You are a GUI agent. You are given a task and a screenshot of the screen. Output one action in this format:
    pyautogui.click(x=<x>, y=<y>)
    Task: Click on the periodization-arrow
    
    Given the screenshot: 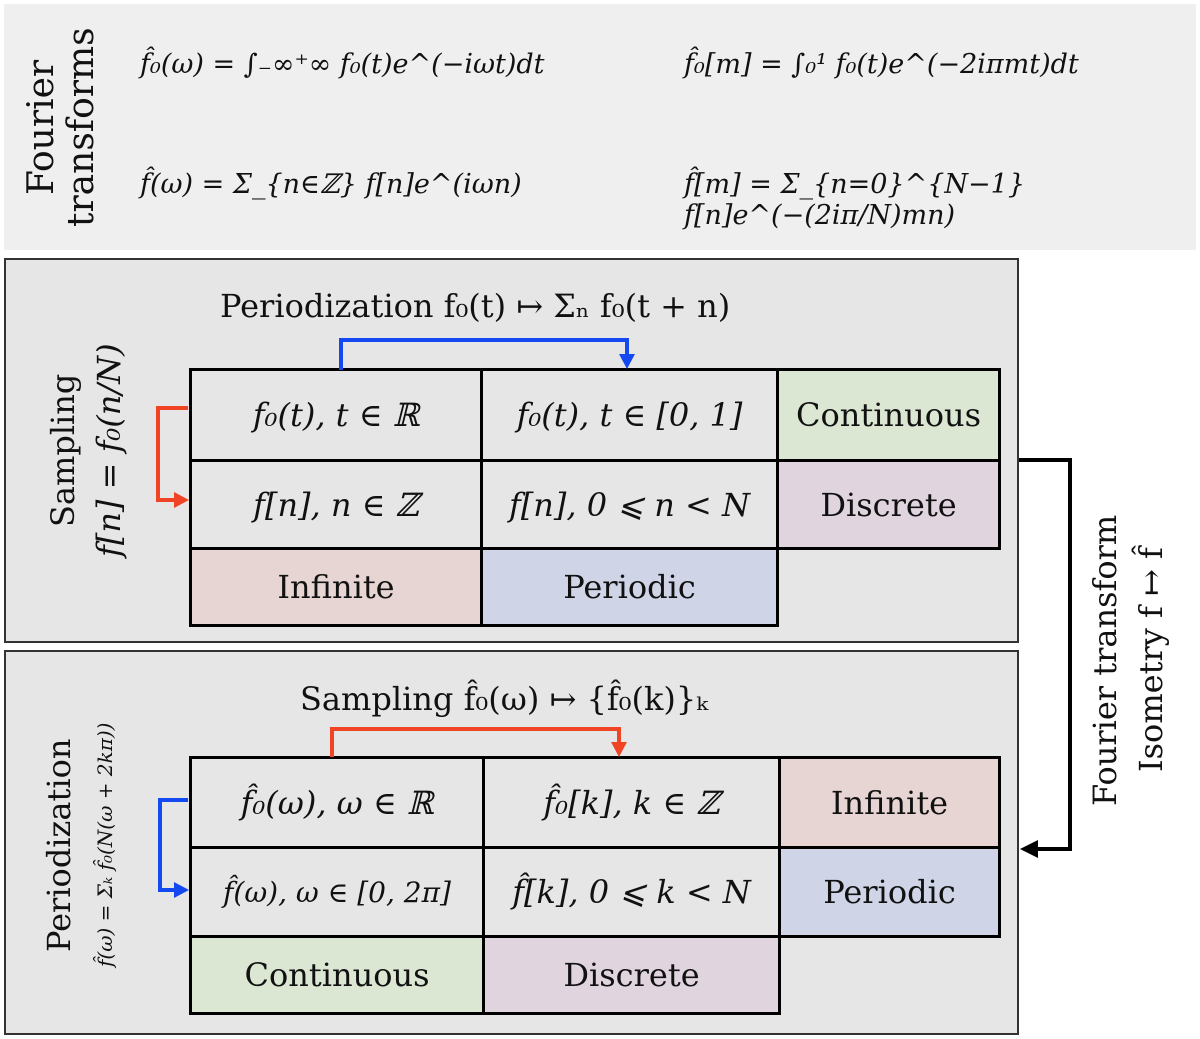 What is the action you would take?
    pyautogui.click(x=487, y=354)
    